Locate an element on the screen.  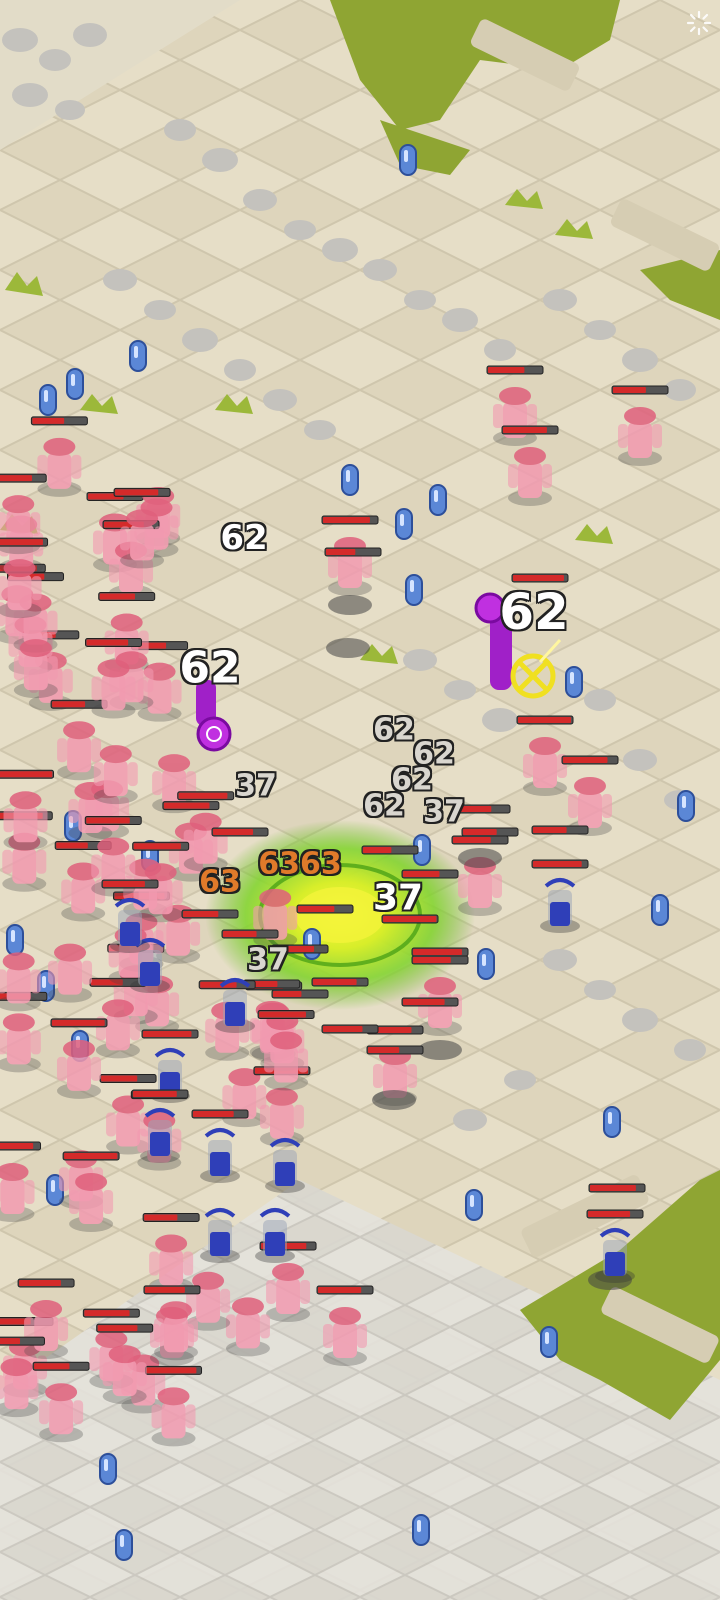
damage-number: 63 is located at coordinates (220, 882).